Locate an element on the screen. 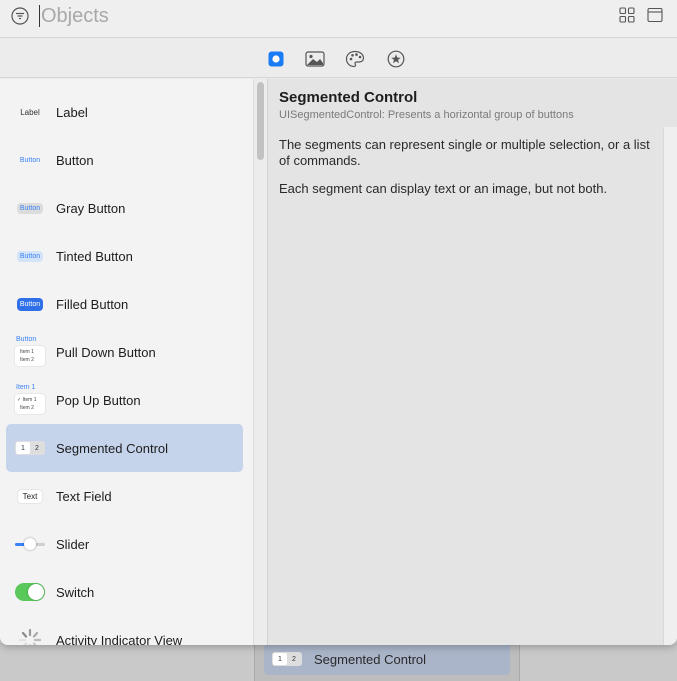 This screenshot has height=681, width=677. menu-thumb: Button Item 1 Item 2 is located at coordinates (30, 352).